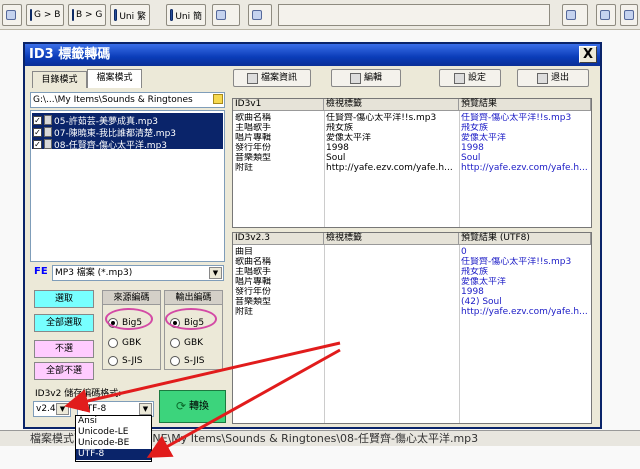 This screenshot has height=469, width=640. I want to click on select-all-button: 全部選取, so click(64, 323).